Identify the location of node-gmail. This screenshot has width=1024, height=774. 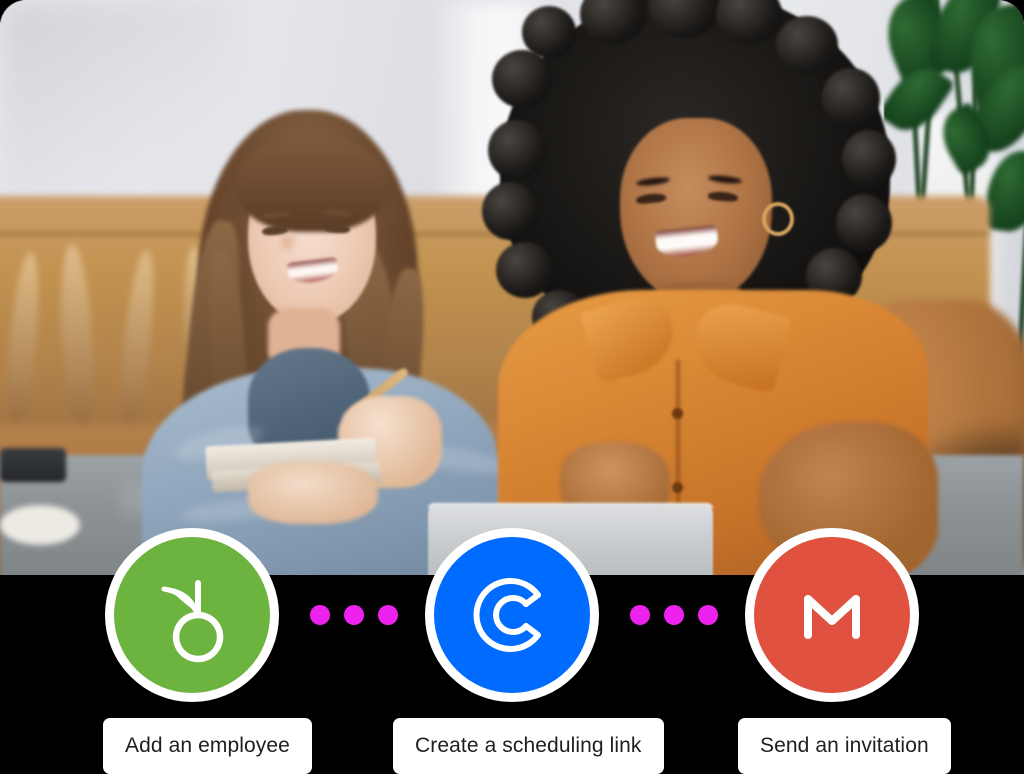
(832, 615).